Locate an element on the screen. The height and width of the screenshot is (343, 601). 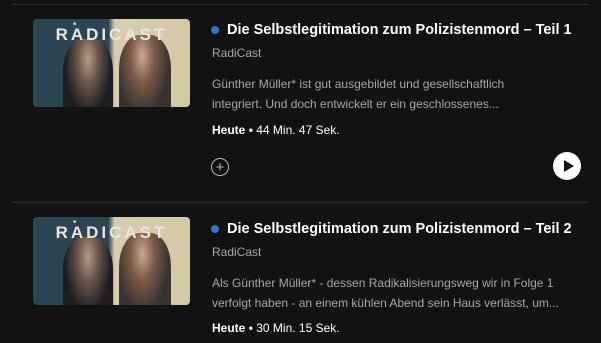
episode-meta: Heute • 44 Min. 47 Sek. is located at coordinates (276, 130).